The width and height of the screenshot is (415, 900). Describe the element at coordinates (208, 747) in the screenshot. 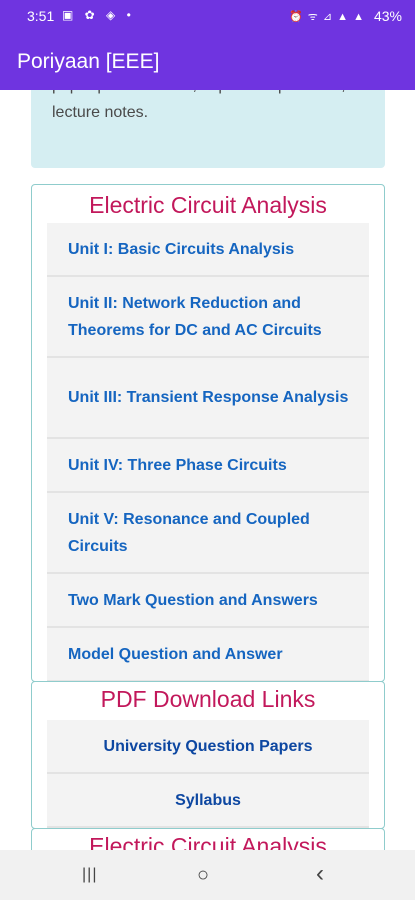

I see `link-university-question-papers: University Question Papers` at that location.